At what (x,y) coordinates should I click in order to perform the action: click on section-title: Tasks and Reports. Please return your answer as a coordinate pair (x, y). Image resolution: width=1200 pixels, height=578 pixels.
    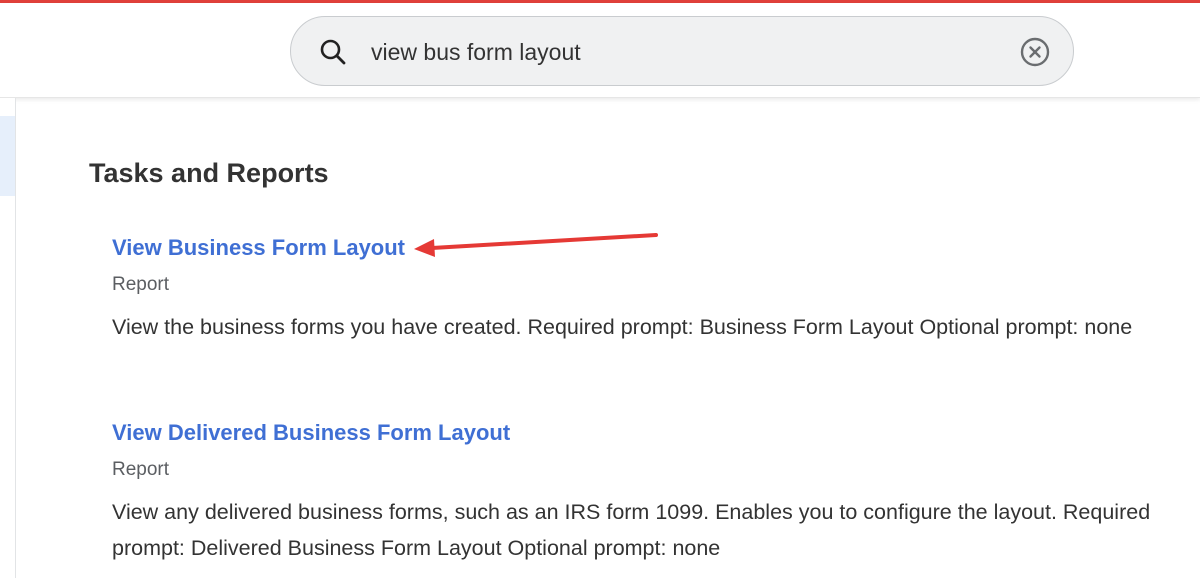
    Looking at the image, I should click on (209, 173).